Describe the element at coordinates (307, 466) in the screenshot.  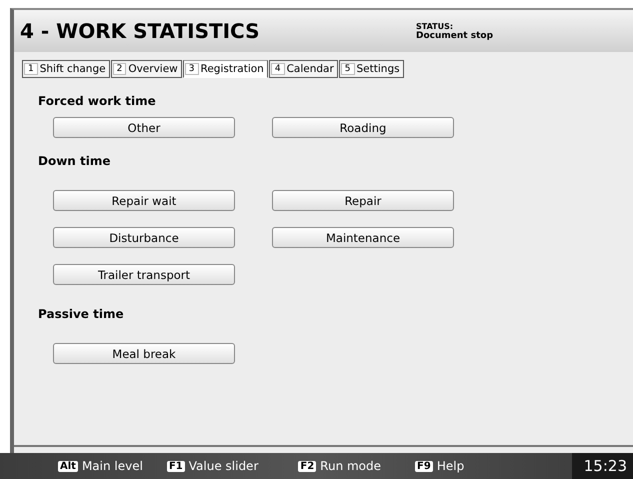
I see `key-badge: F2` at that location.